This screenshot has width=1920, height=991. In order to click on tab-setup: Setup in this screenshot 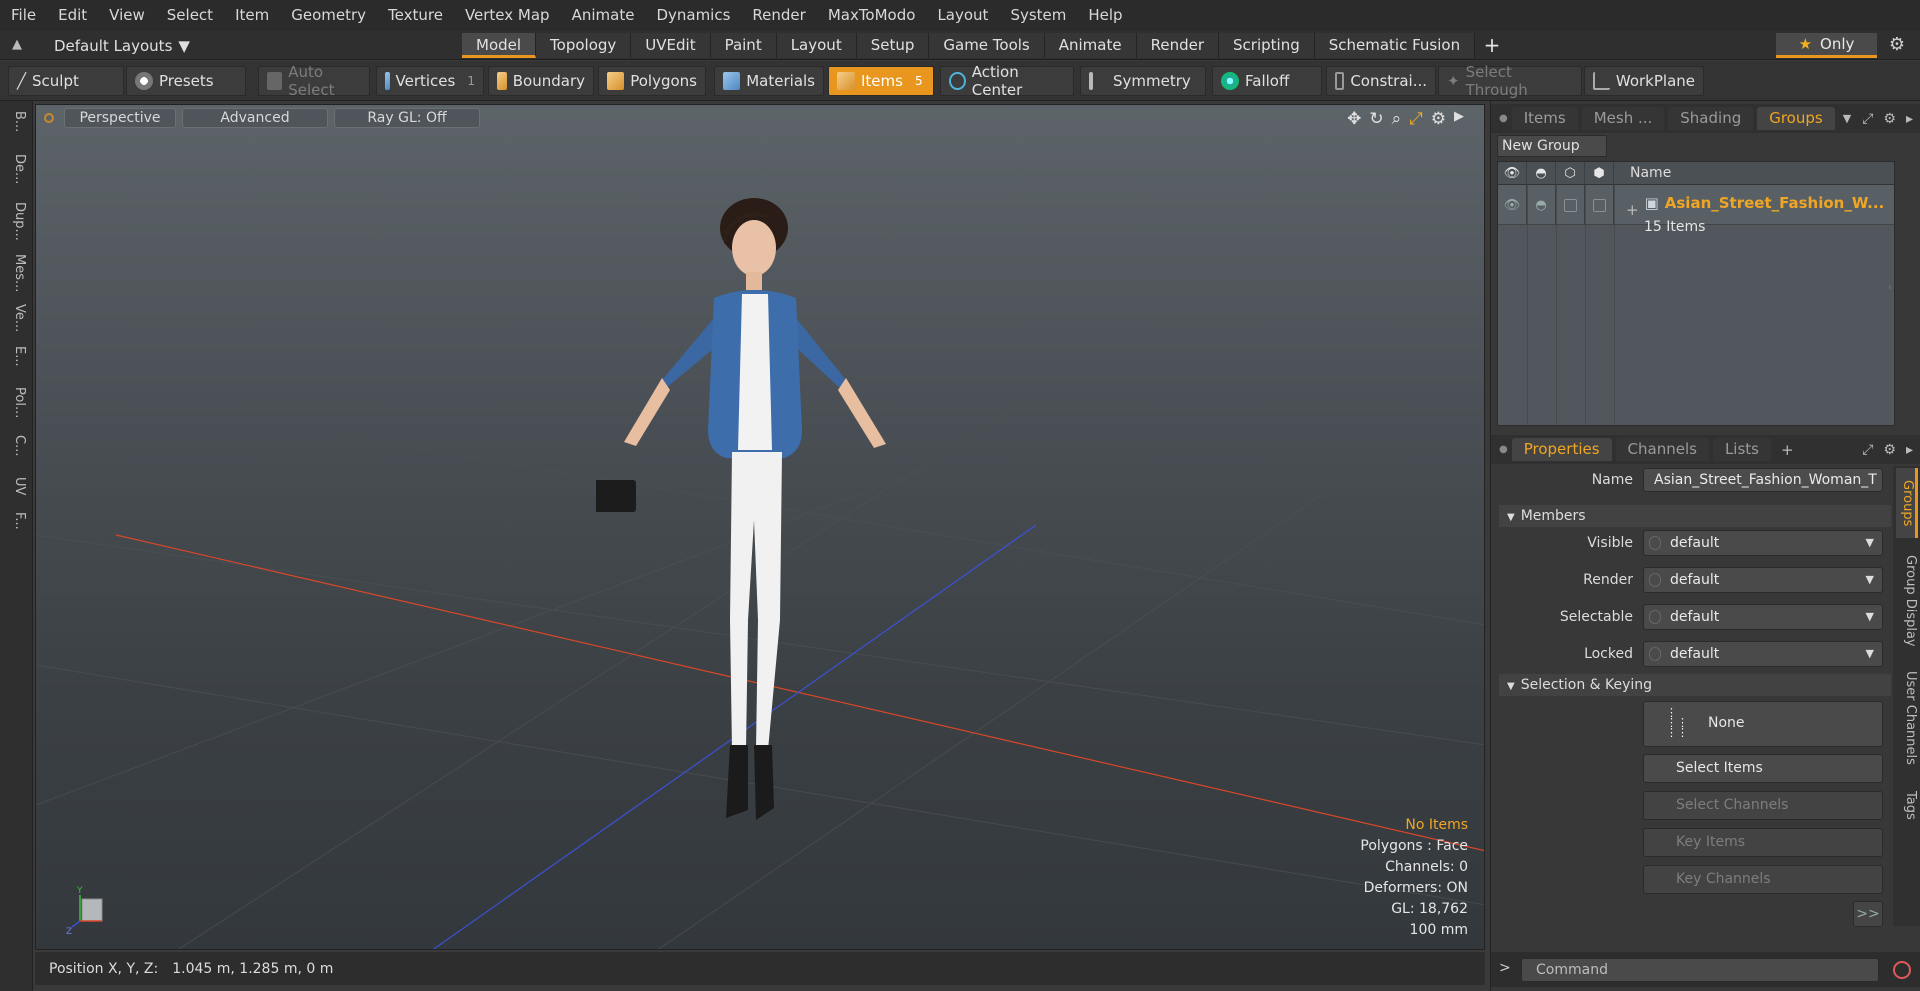, I will do `click(893, 45)`.